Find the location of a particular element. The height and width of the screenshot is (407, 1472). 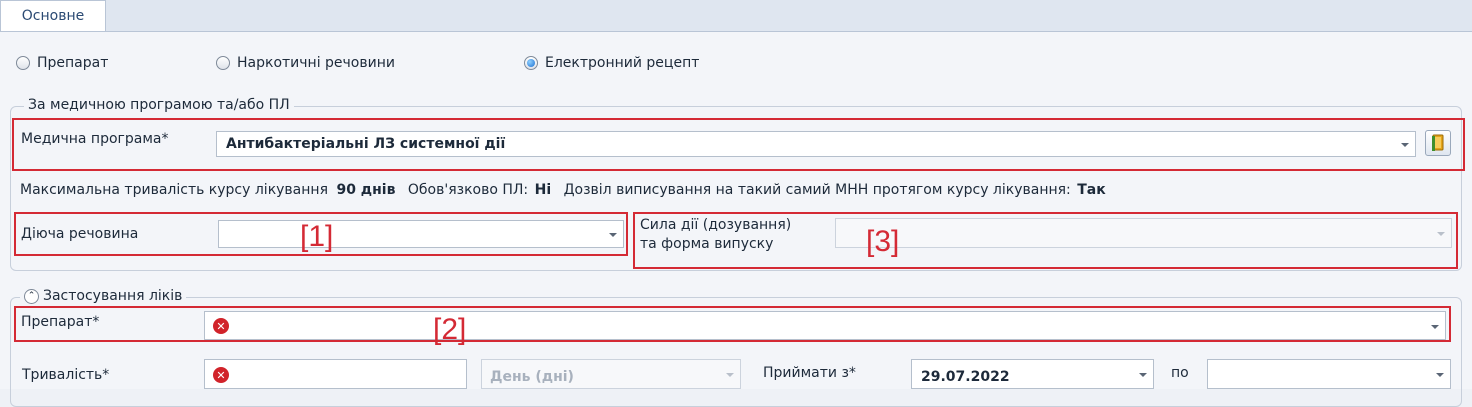

collapse-icon: ⌃ is located at coordinates (31, 296).